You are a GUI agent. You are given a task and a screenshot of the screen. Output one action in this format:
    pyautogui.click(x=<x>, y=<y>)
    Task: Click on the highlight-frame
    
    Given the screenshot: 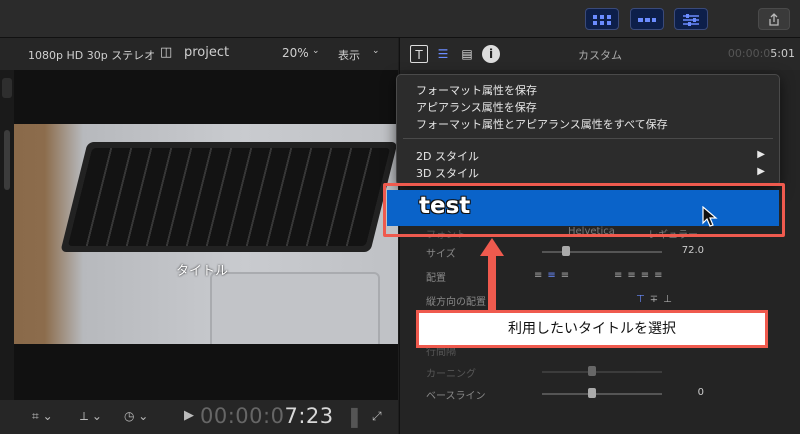 What is the action you would take?
    pyautogui.click(x=584, y=210)
    